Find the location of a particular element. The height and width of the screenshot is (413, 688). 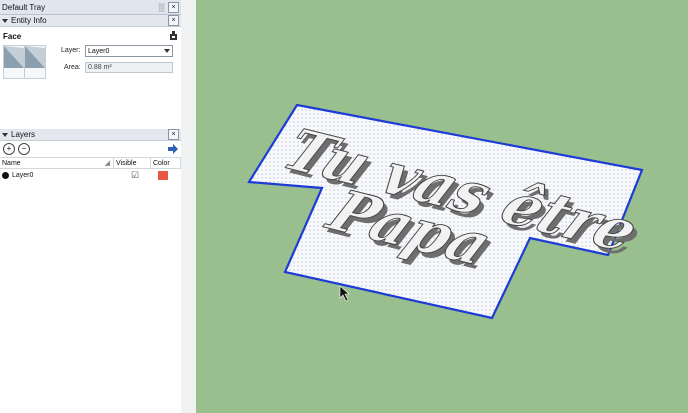

column-color: Color is located at coordinates (166, 163).